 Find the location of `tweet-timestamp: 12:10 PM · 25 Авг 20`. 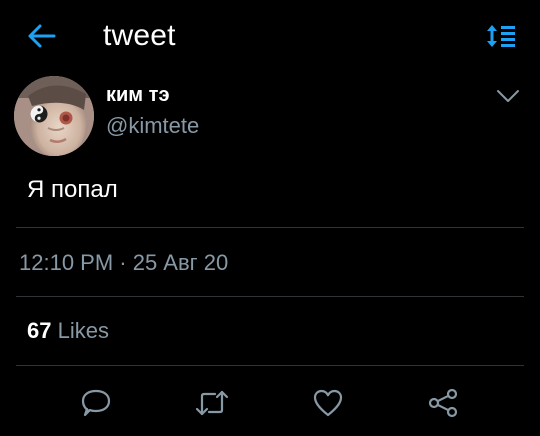

tweet-timestamp: 12:10 PM · 25 Авг 20 is located at coordinates (124, 262).